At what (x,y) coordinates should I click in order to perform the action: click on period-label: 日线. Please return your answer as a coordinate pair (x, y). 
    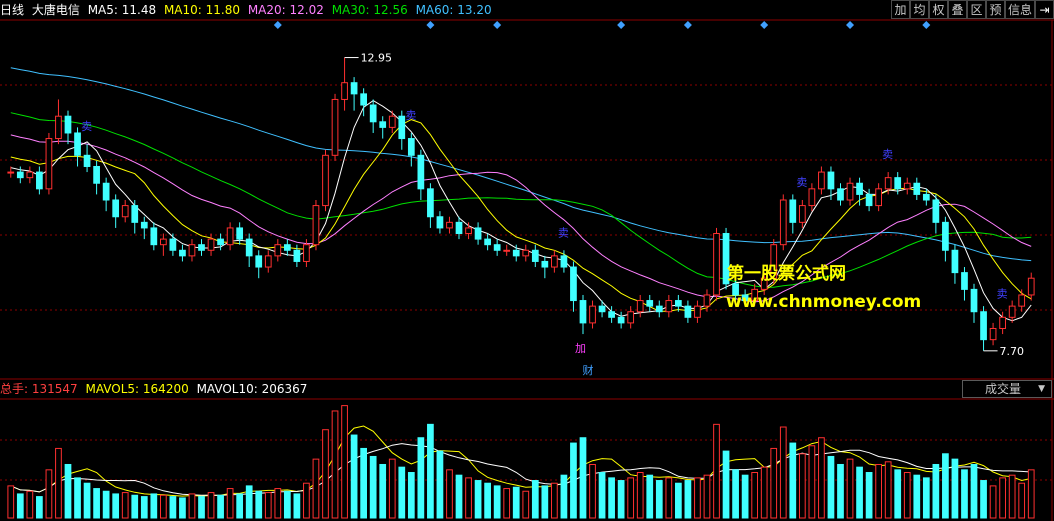
    Looking at the image, I should click on (12, 10).